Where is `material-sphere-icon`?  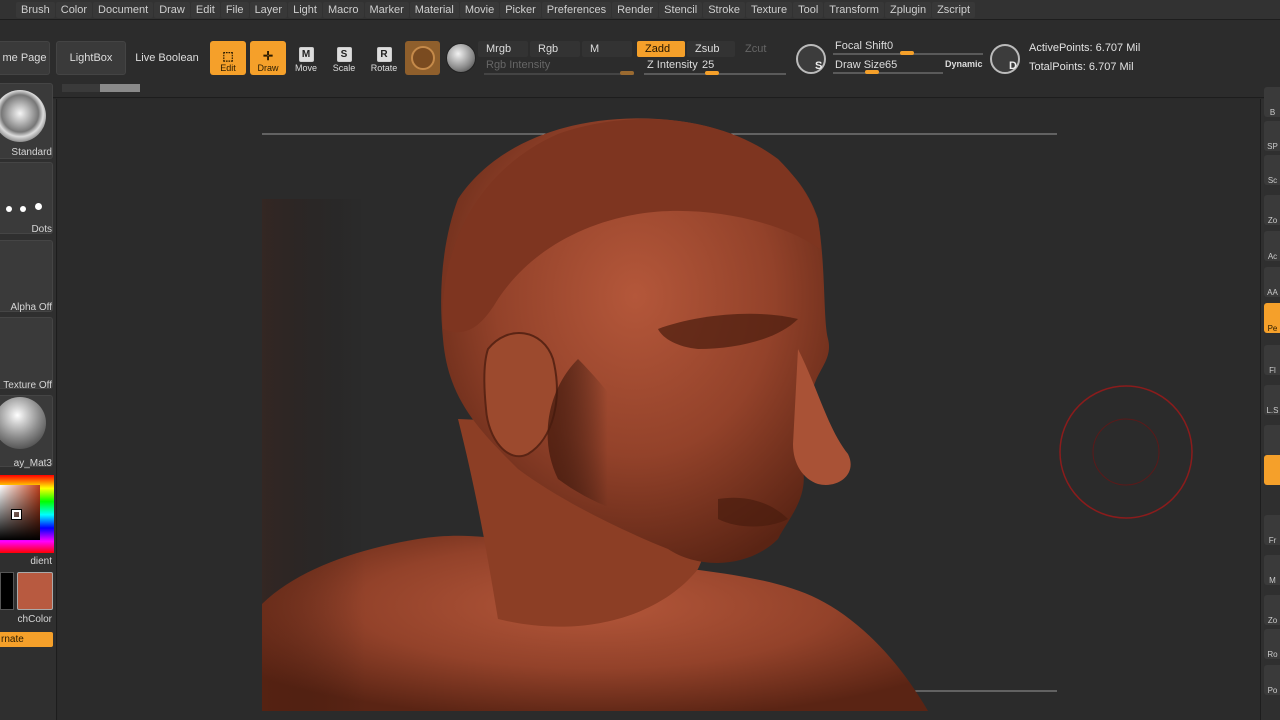 material-sphere-icon is located at coordinates (23, 423).